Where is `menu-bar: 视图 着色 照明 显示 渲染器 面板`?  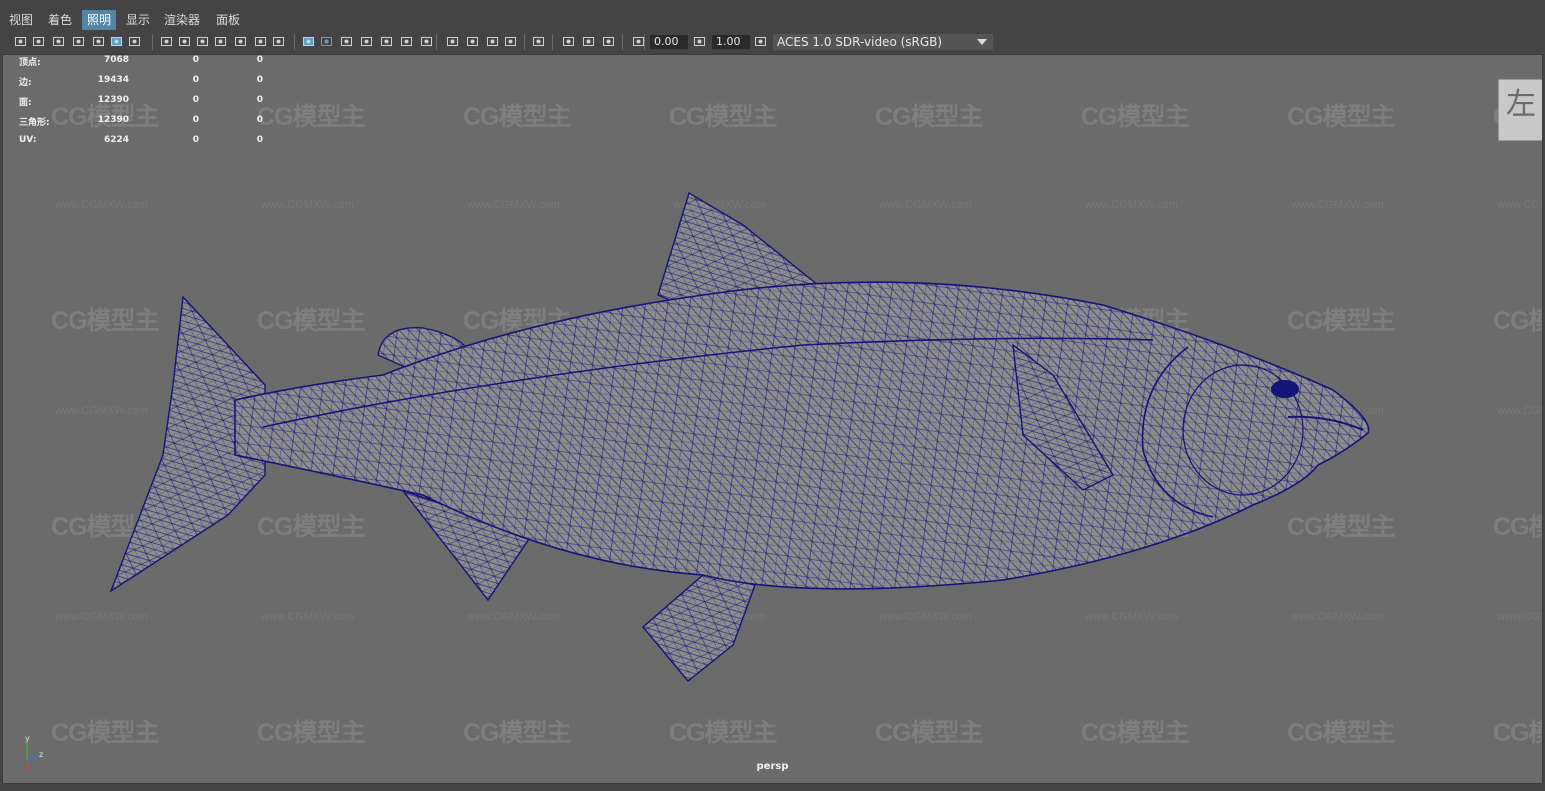
menu-bar: 视图 着色 照明 显示 渲染器 面板 is located at coordinates (772, 15).